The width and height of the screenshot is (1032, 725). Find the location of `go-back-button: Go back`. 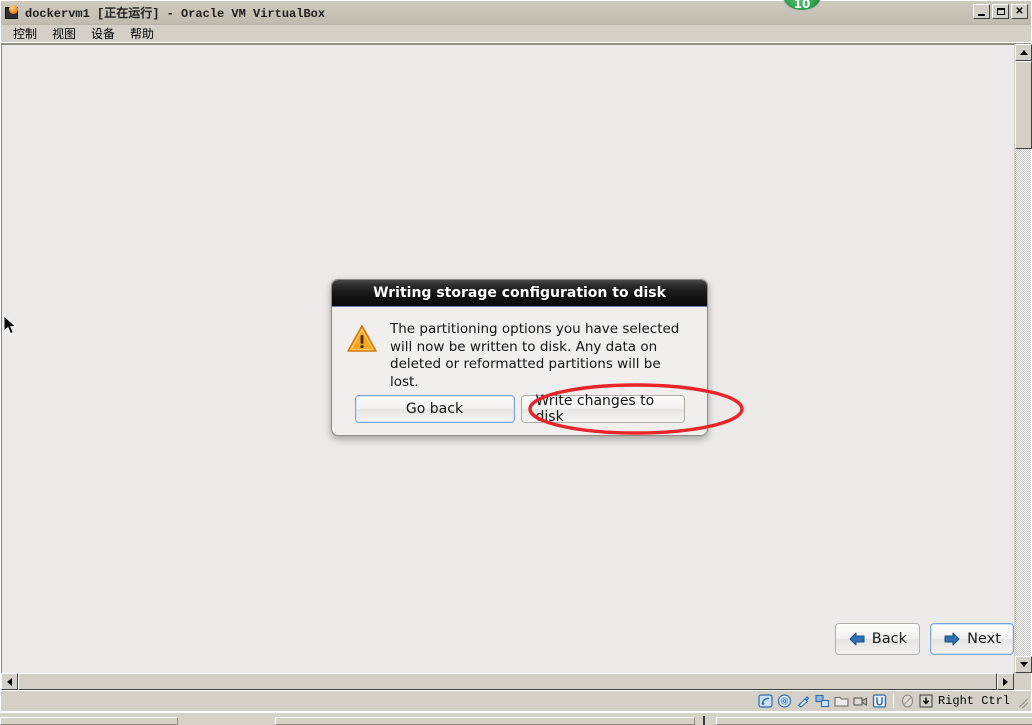

go-back-button: Go back is located at coordinates (435, 409).